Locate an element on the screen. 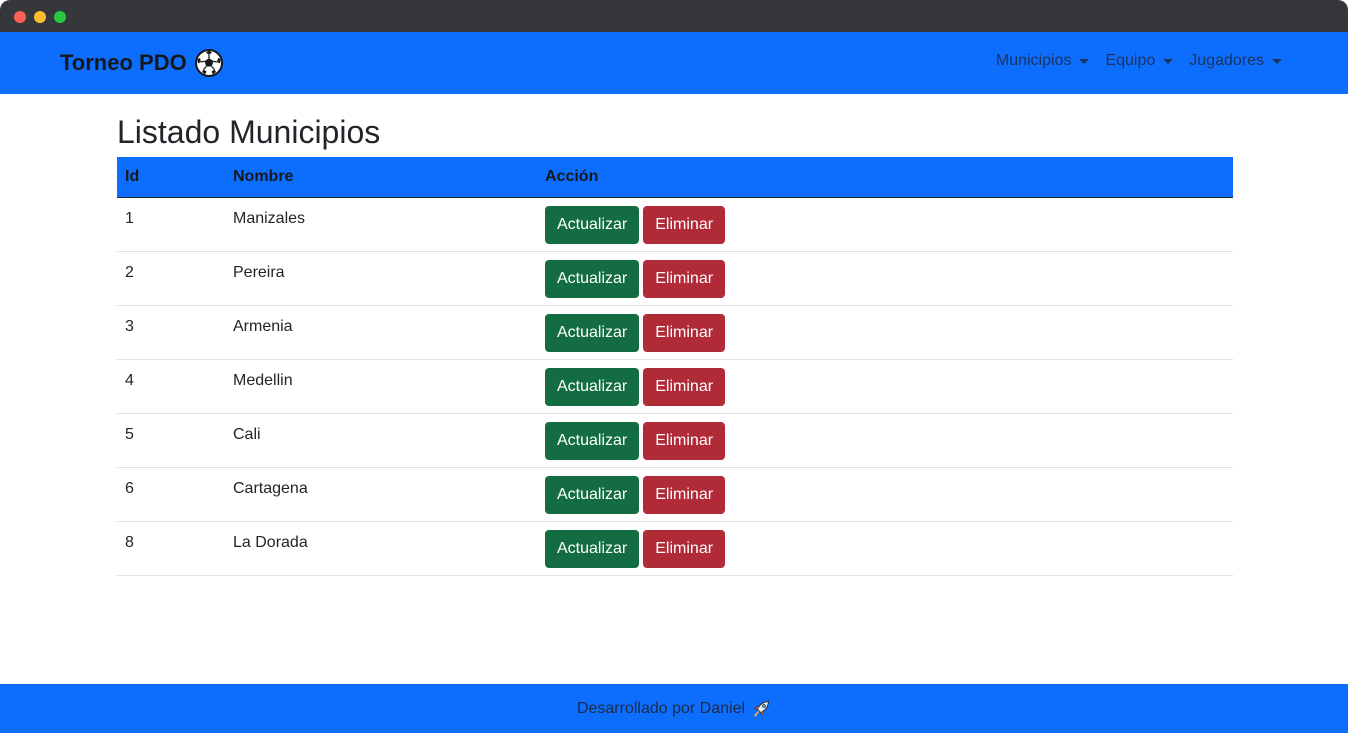 This screenshot has height=733, width=1348. footer-text: Desarrollado por Daniel is located at coordinates (661, 708).